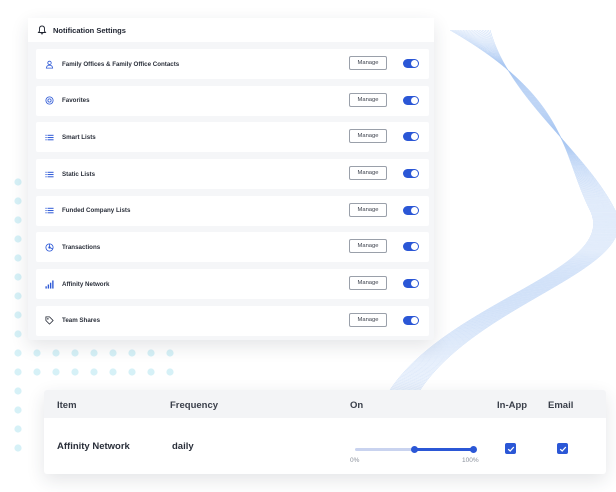  I want to click on settings-row-funded-company-lists: Funded Company Lists Manage, so click(232, 210).